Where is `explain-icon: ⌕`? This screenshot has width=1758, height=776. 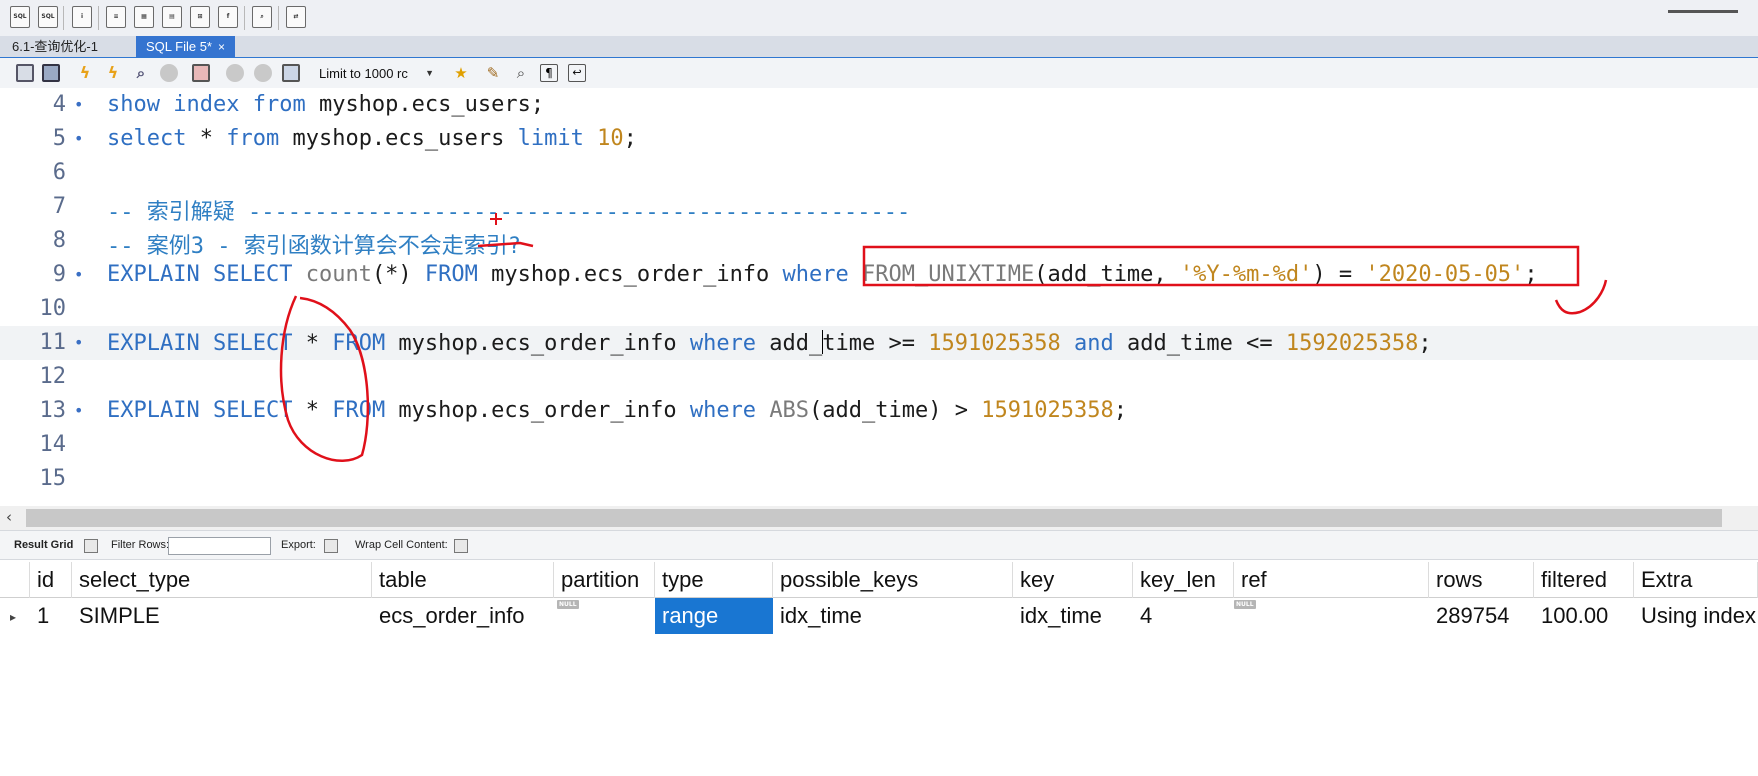 explain-icon: ⌕ is located at coordinates (141, 73).